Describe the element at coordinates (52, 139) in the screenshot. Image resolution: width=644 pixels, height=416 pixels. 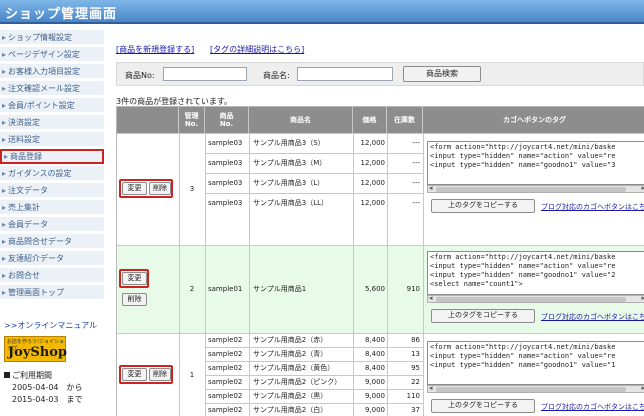
I see `sidebar-item: ▸ 送料設定` at that location.